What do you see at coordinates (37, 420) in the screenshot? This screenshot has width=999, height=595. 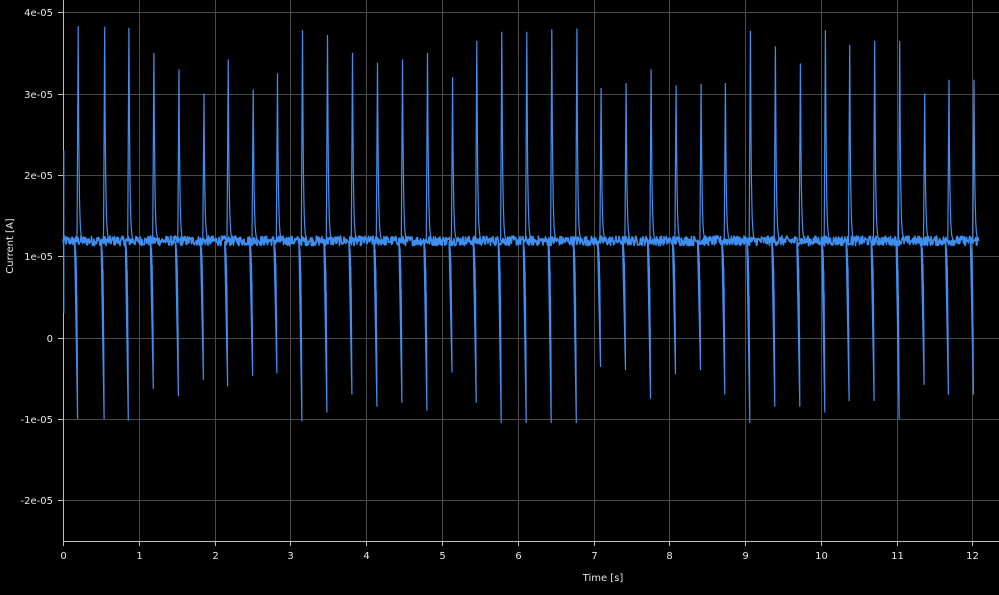 I see `y-tick-label: -1e-05` at bounding box center [37, 420].